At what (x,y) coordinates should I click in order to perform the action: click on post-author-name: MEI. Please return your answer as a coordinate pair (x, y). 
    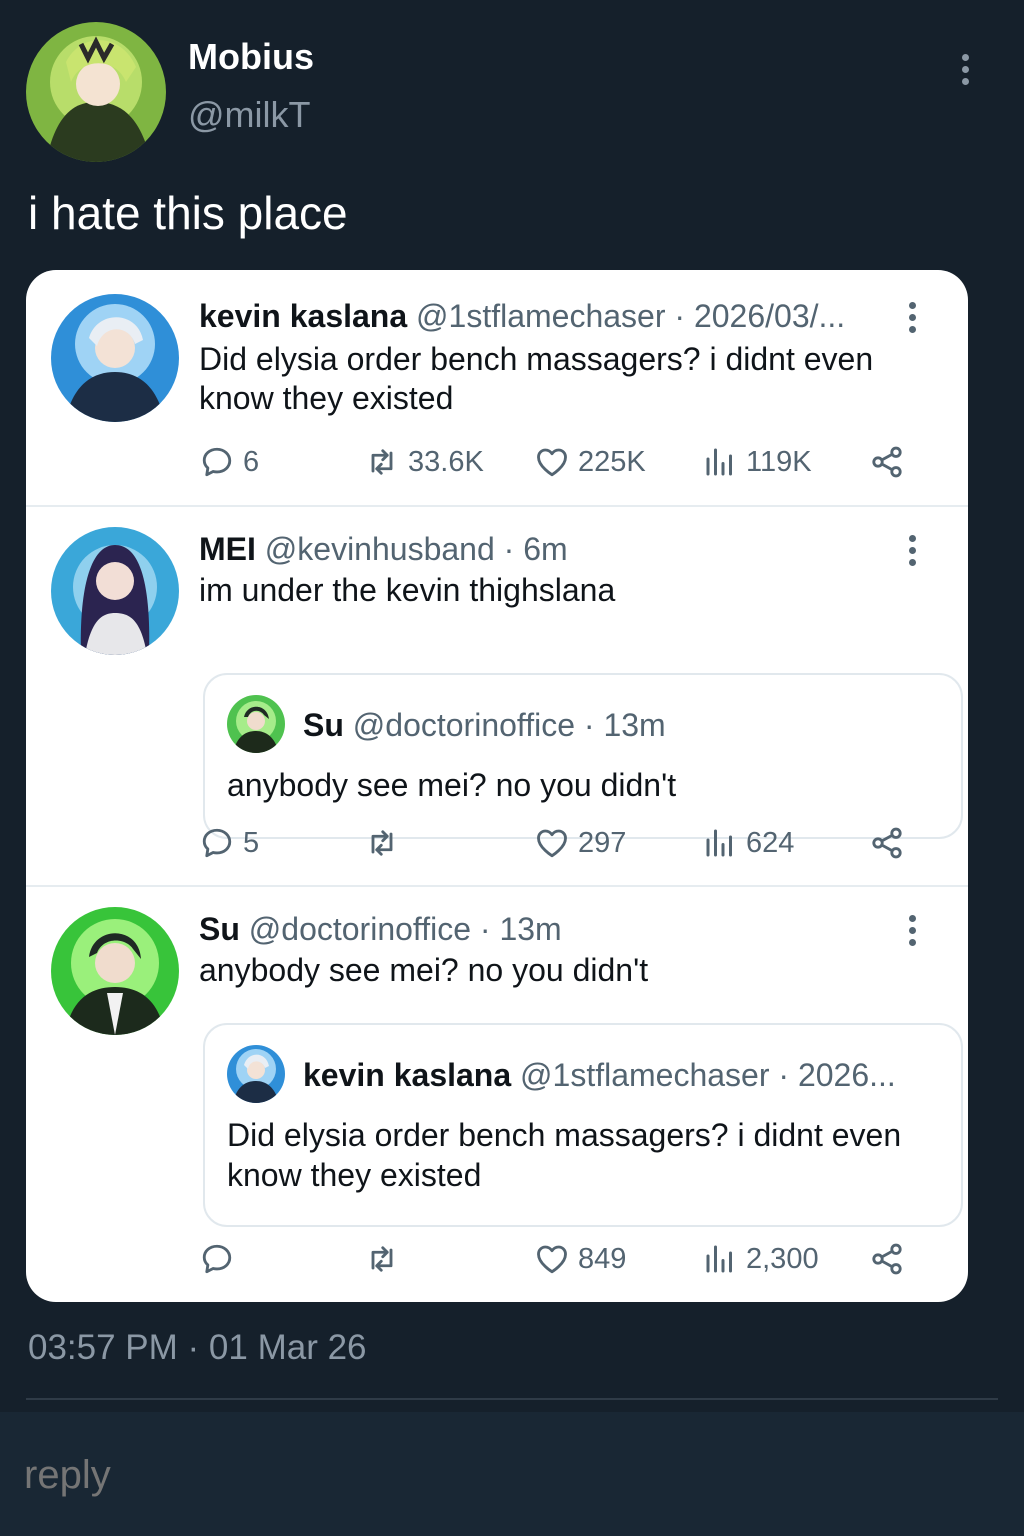
    Looking at the image, I should click on (227, 549).